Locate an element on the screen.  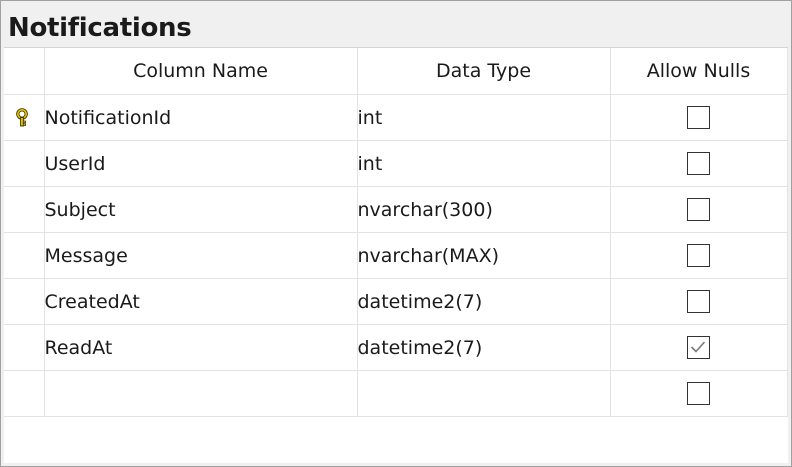
column-name-cell: CreatedAt is located at coordinates (201, 301).